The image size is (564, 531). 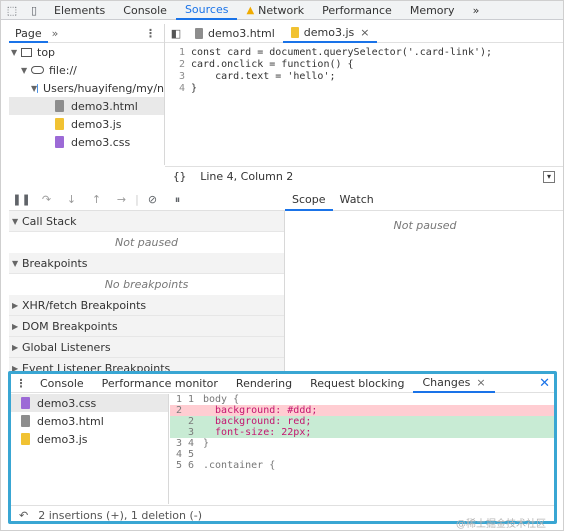 I want to click on tab-memory: Memory, so click(x=432, y=10).